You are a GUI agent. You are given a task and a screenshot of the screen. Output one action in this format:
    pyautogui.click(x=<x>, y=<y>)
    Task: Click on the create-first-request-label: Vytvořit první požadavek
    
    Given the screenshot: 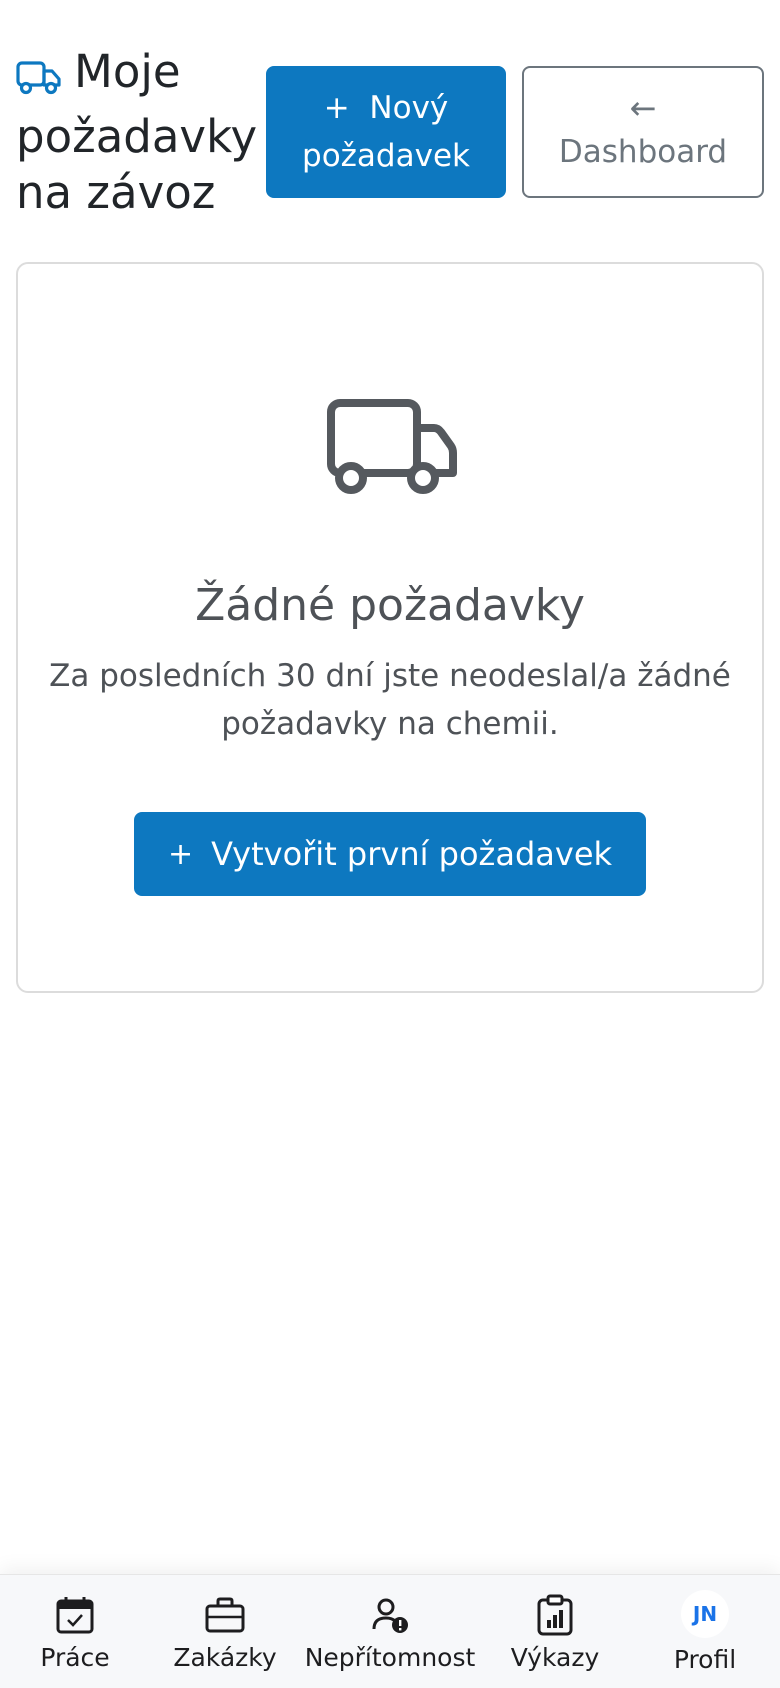 What is the action you would take?
    pyautogui.click(x=412, y=854)
    